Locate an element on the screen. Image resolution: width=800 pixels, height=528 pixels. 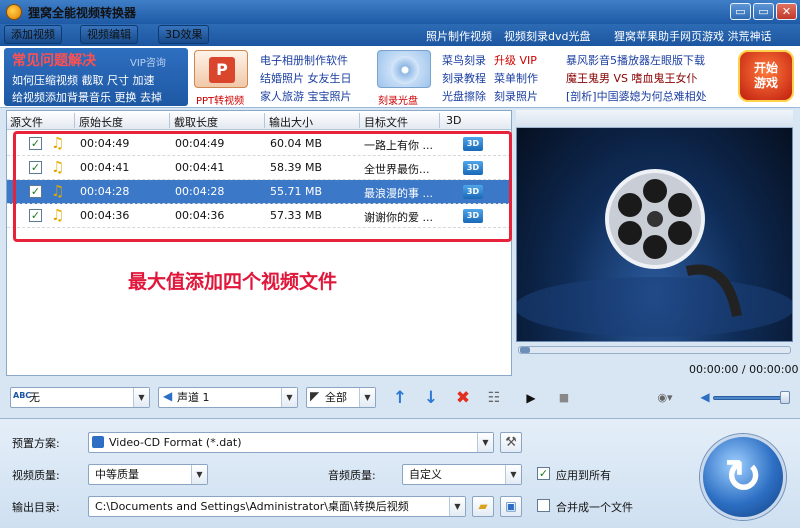
start-game-label: 开始 游戏 is located at coordinates (765, 75).